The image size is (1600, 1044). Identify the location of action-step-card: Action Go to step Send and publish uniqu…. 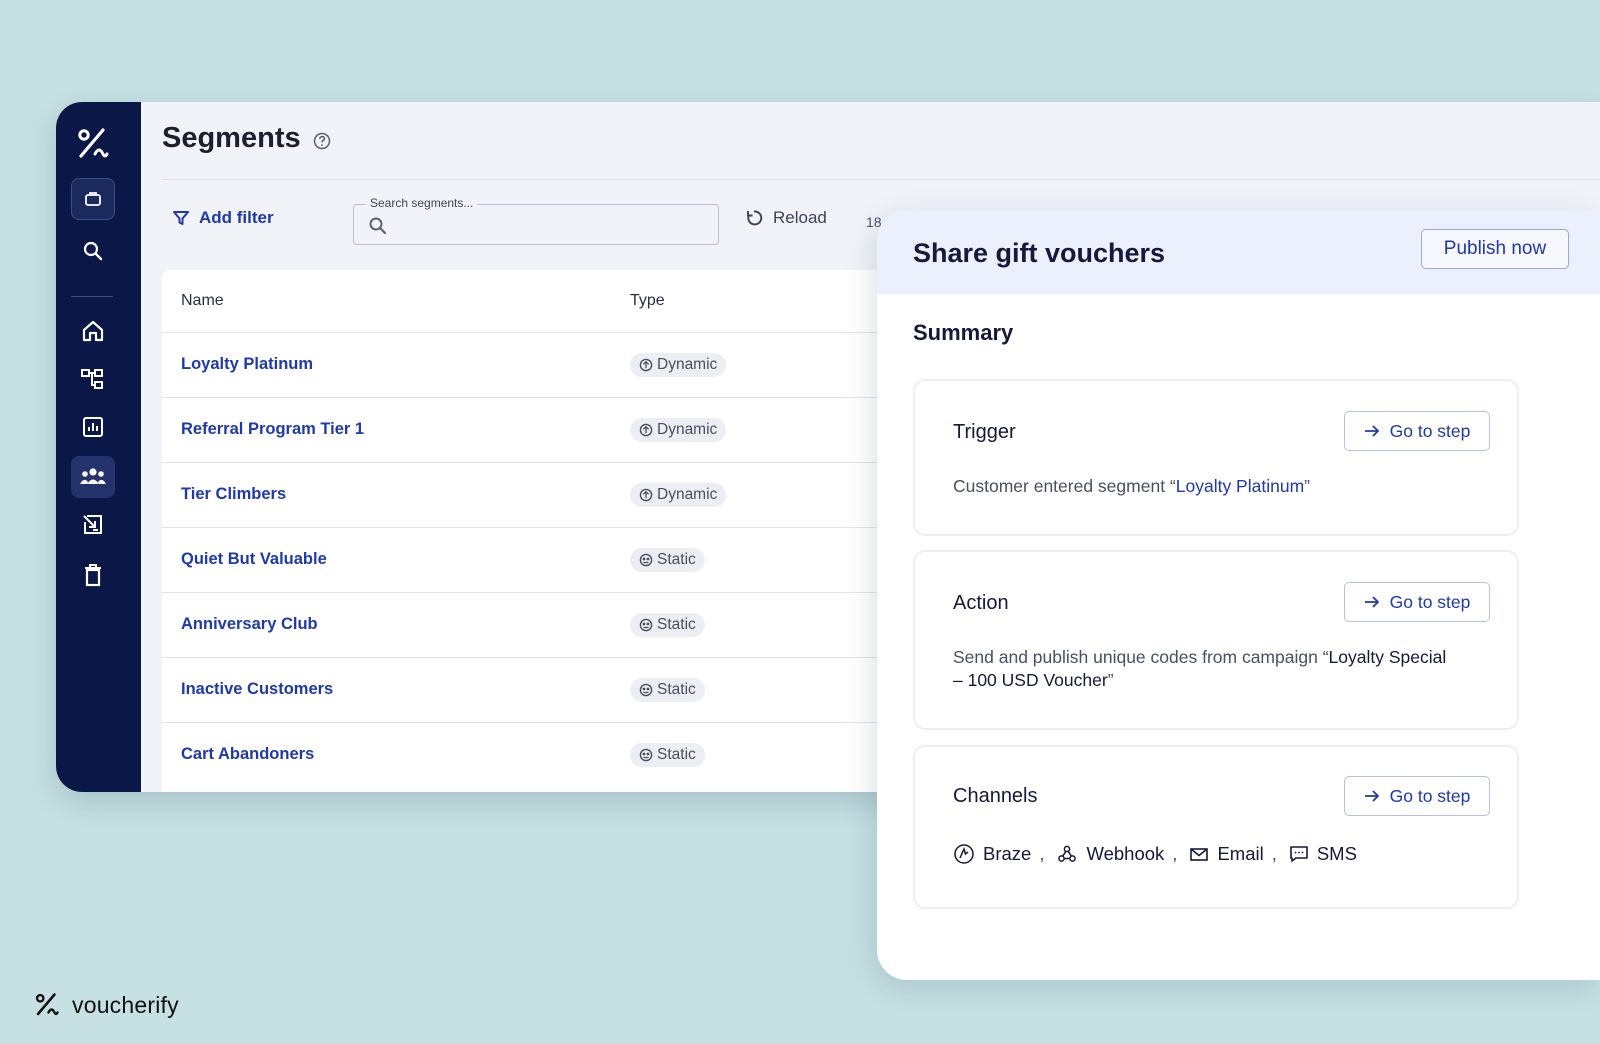
(1216, 640).